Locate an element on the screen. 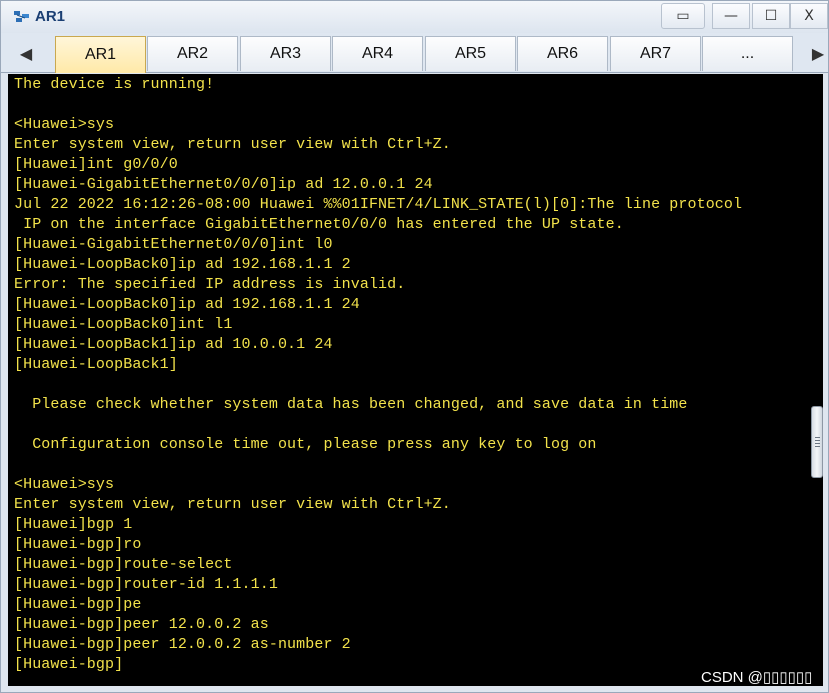  terminal-line: The device is running! is located at coordinates (114, 84).